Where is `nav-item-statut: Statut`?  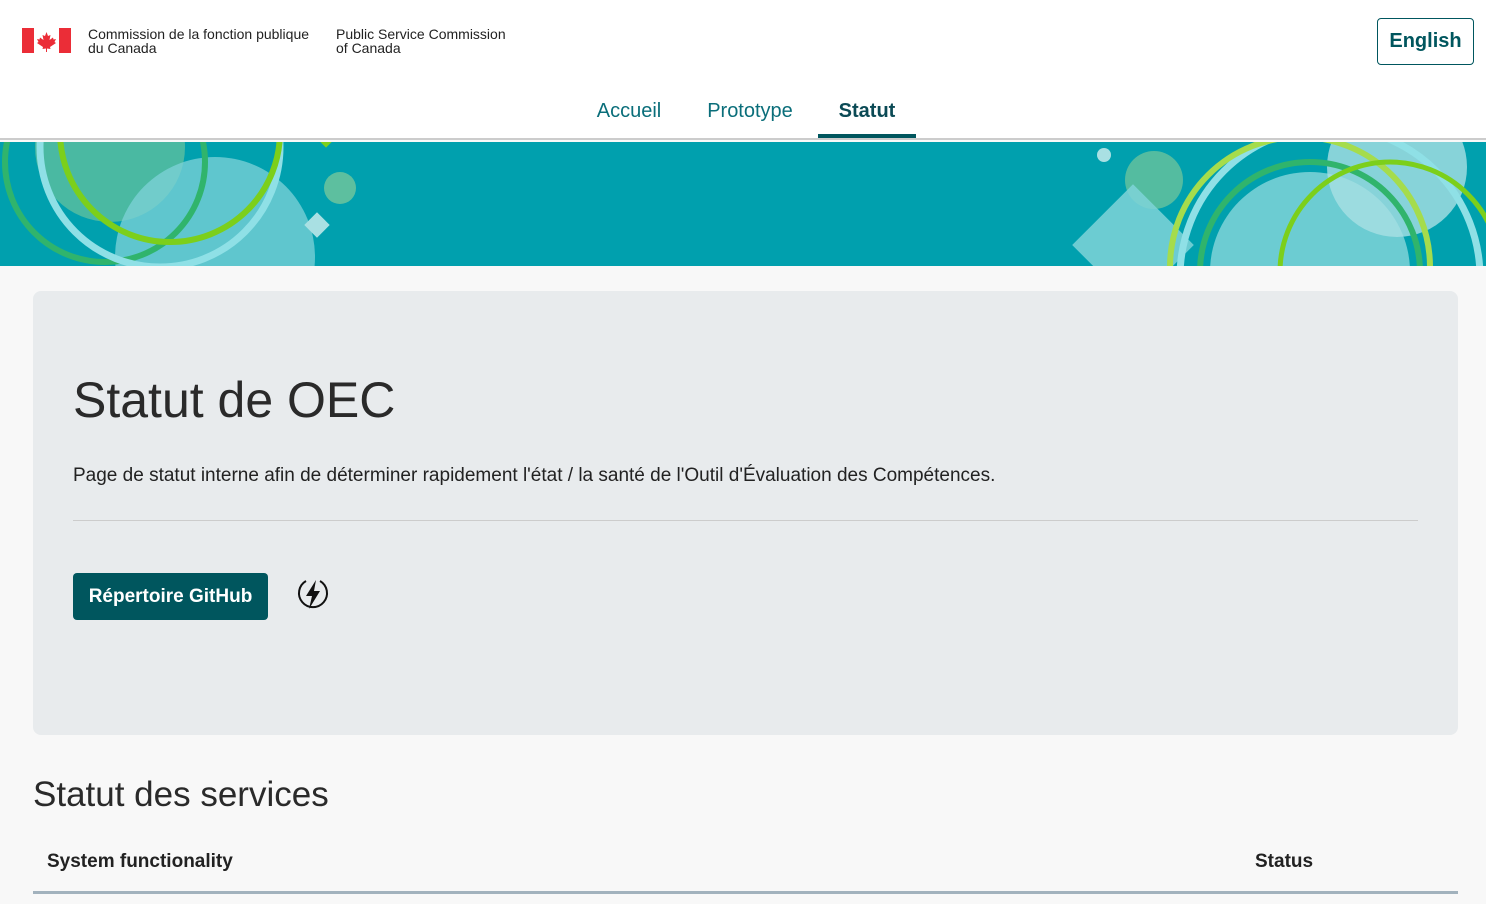
nav-item-statut: Statut is located at coordinates (867, 113).